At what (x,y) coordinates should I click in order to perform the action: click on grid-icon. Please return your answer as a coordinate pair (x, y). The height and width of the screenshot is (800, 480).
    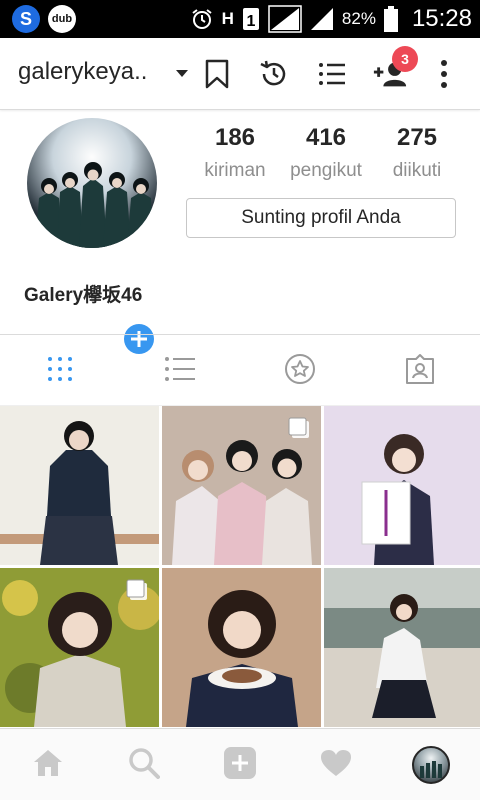
    Looking at the image, I should click on (60, 371).